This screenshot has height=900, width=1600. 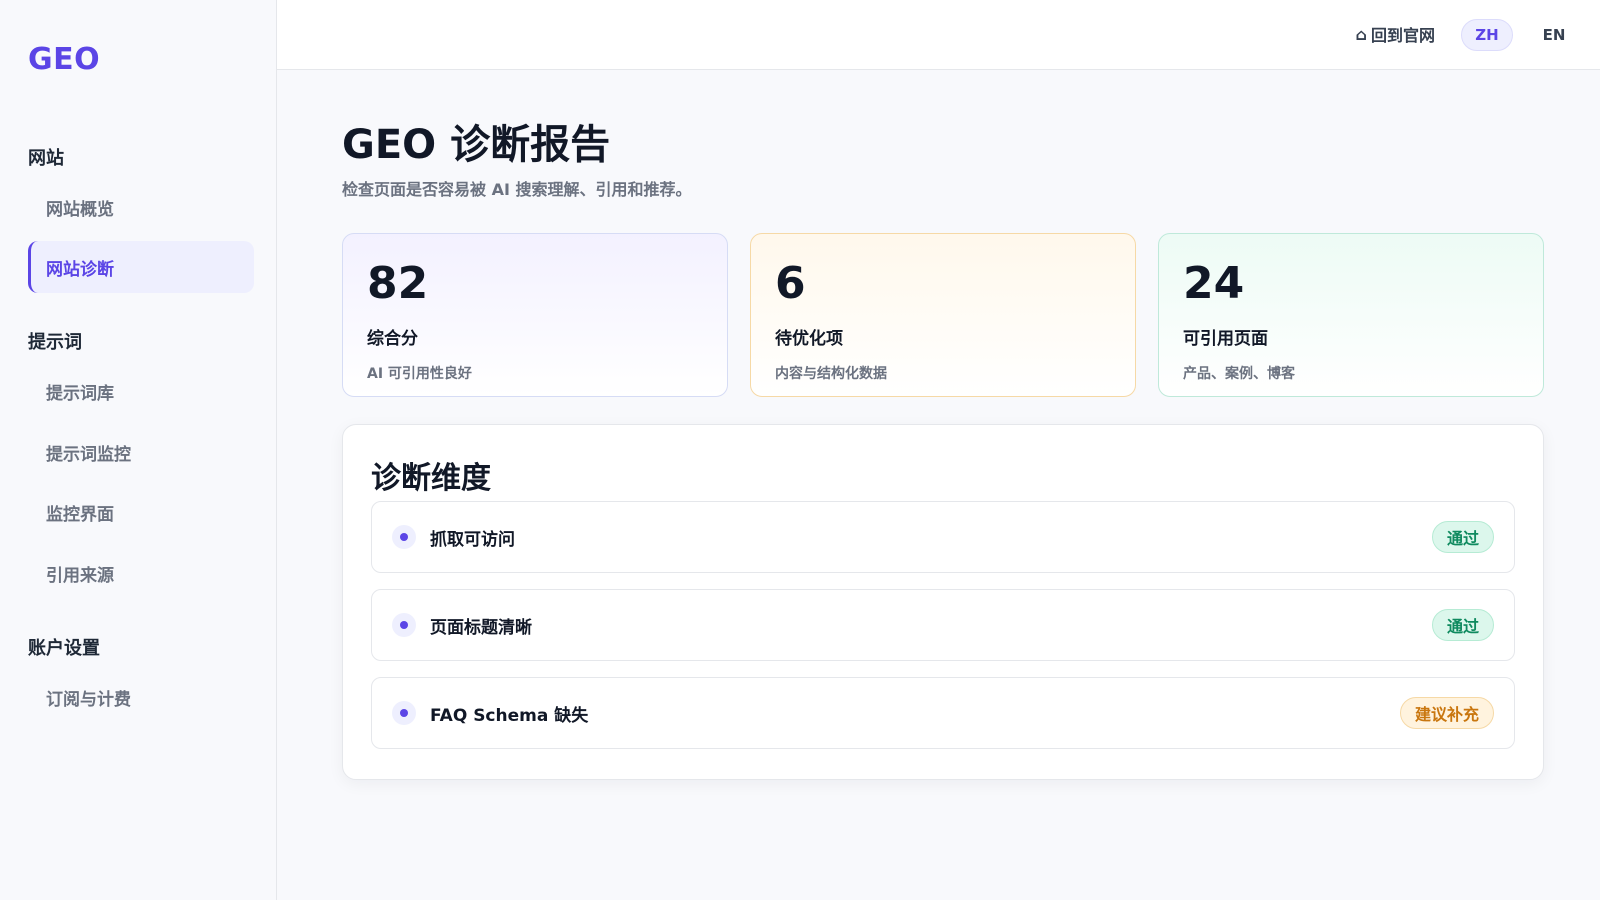 I want to click on section-title: 诊断维度, so click(x=431, y=478).